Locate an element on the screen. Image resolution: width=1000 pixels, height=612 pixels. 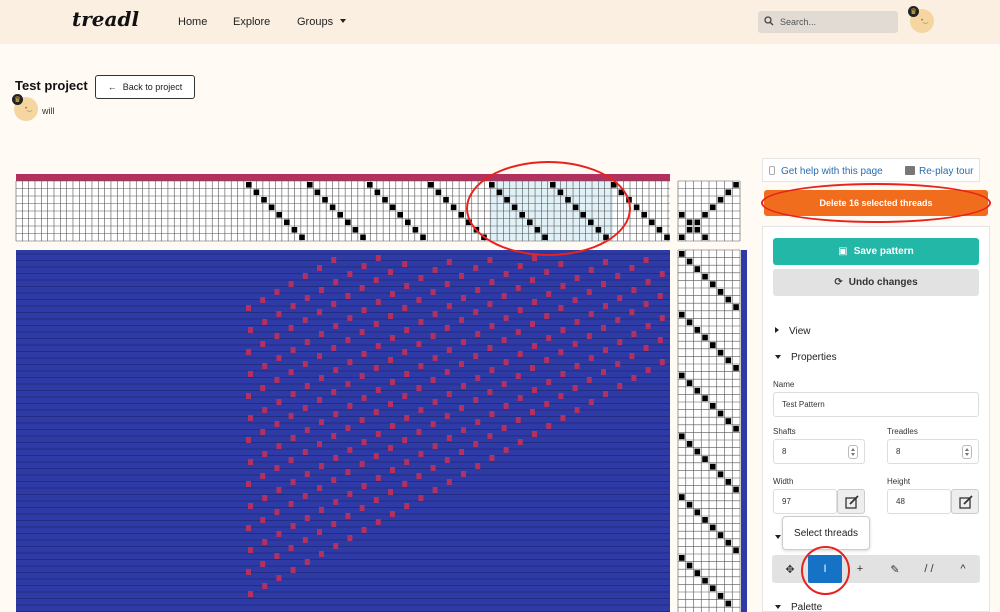
avatar-face: •‿ is located at coordinates (28, 109).